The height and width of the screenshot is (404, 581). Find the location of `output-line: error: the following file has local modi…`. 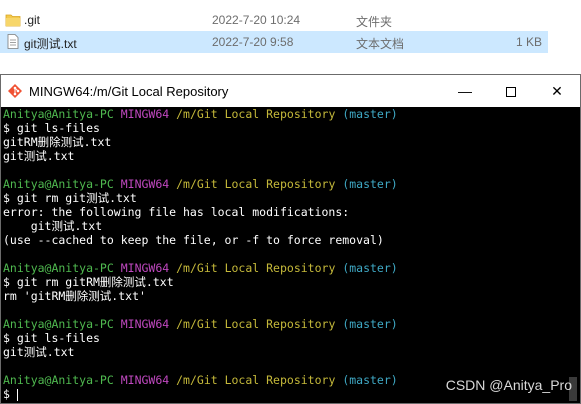

output-line: error: the following file has local modi… is located at coordinates (176, 212).